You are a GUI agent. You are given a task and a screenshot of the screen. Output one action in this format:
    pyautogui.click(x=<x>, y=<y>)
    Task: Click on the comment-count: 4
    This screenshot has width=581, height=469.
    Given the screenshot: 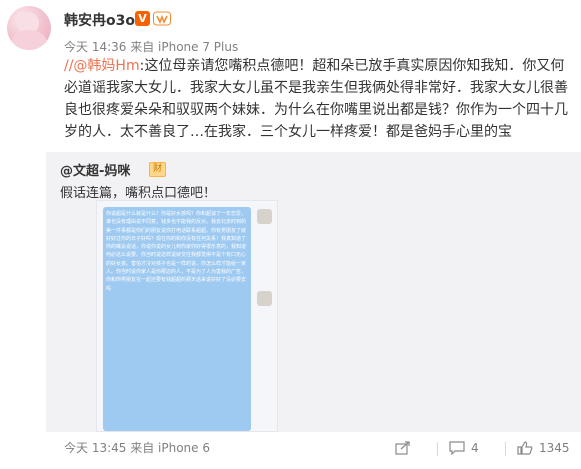 What is the action you would take?
    pyautogui.click(x=475, y=448)
    